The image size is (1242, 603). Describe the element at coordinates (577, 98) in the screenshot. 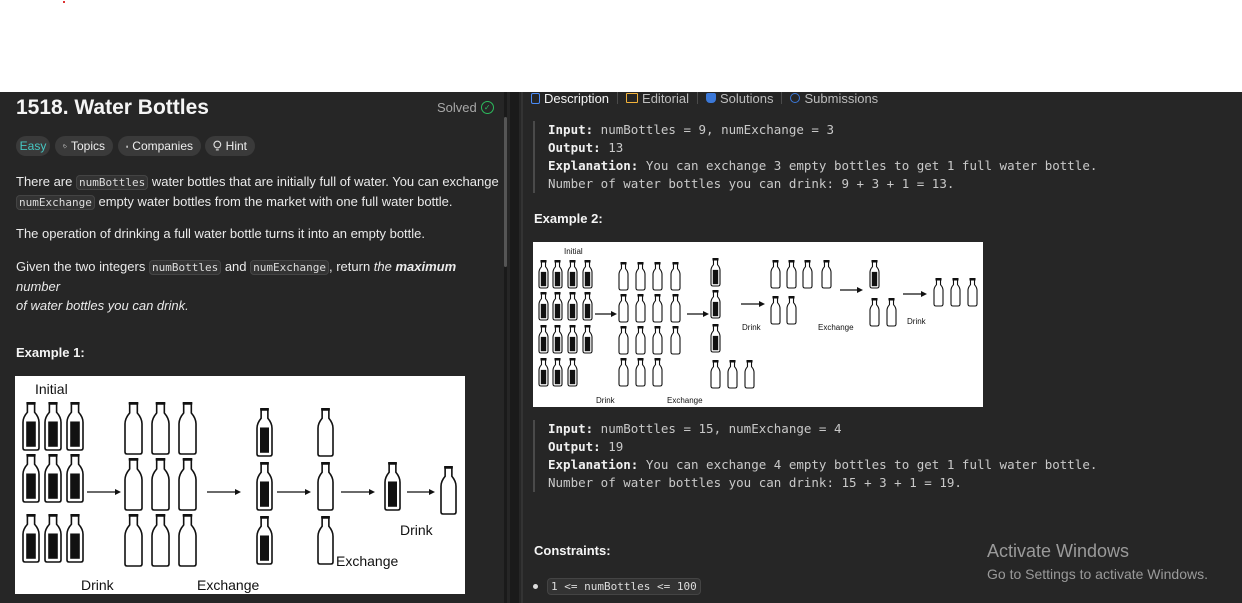

I see `tab-description-label: Description` at that location.